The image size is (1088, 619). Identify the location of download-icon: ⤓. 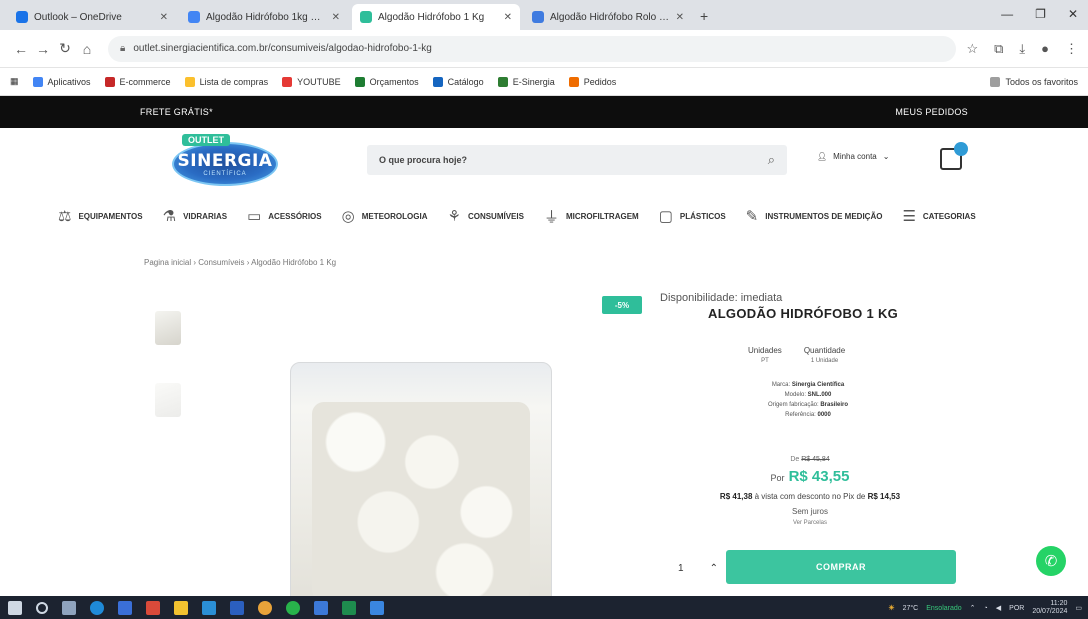
(1022, 49).